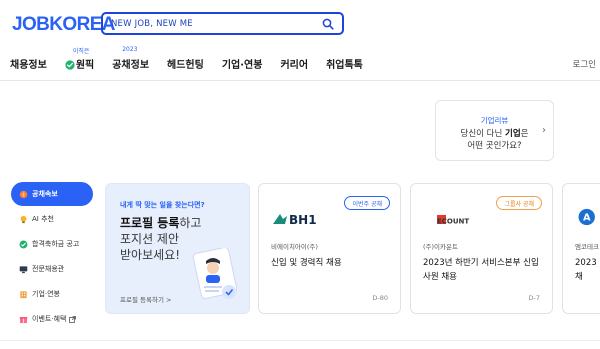 The width and height of the screenshot is (600, 349). Describe the element at coordinates (494, 120) in the screenshot. I see `review-tag: 기업리뷰` at that location.